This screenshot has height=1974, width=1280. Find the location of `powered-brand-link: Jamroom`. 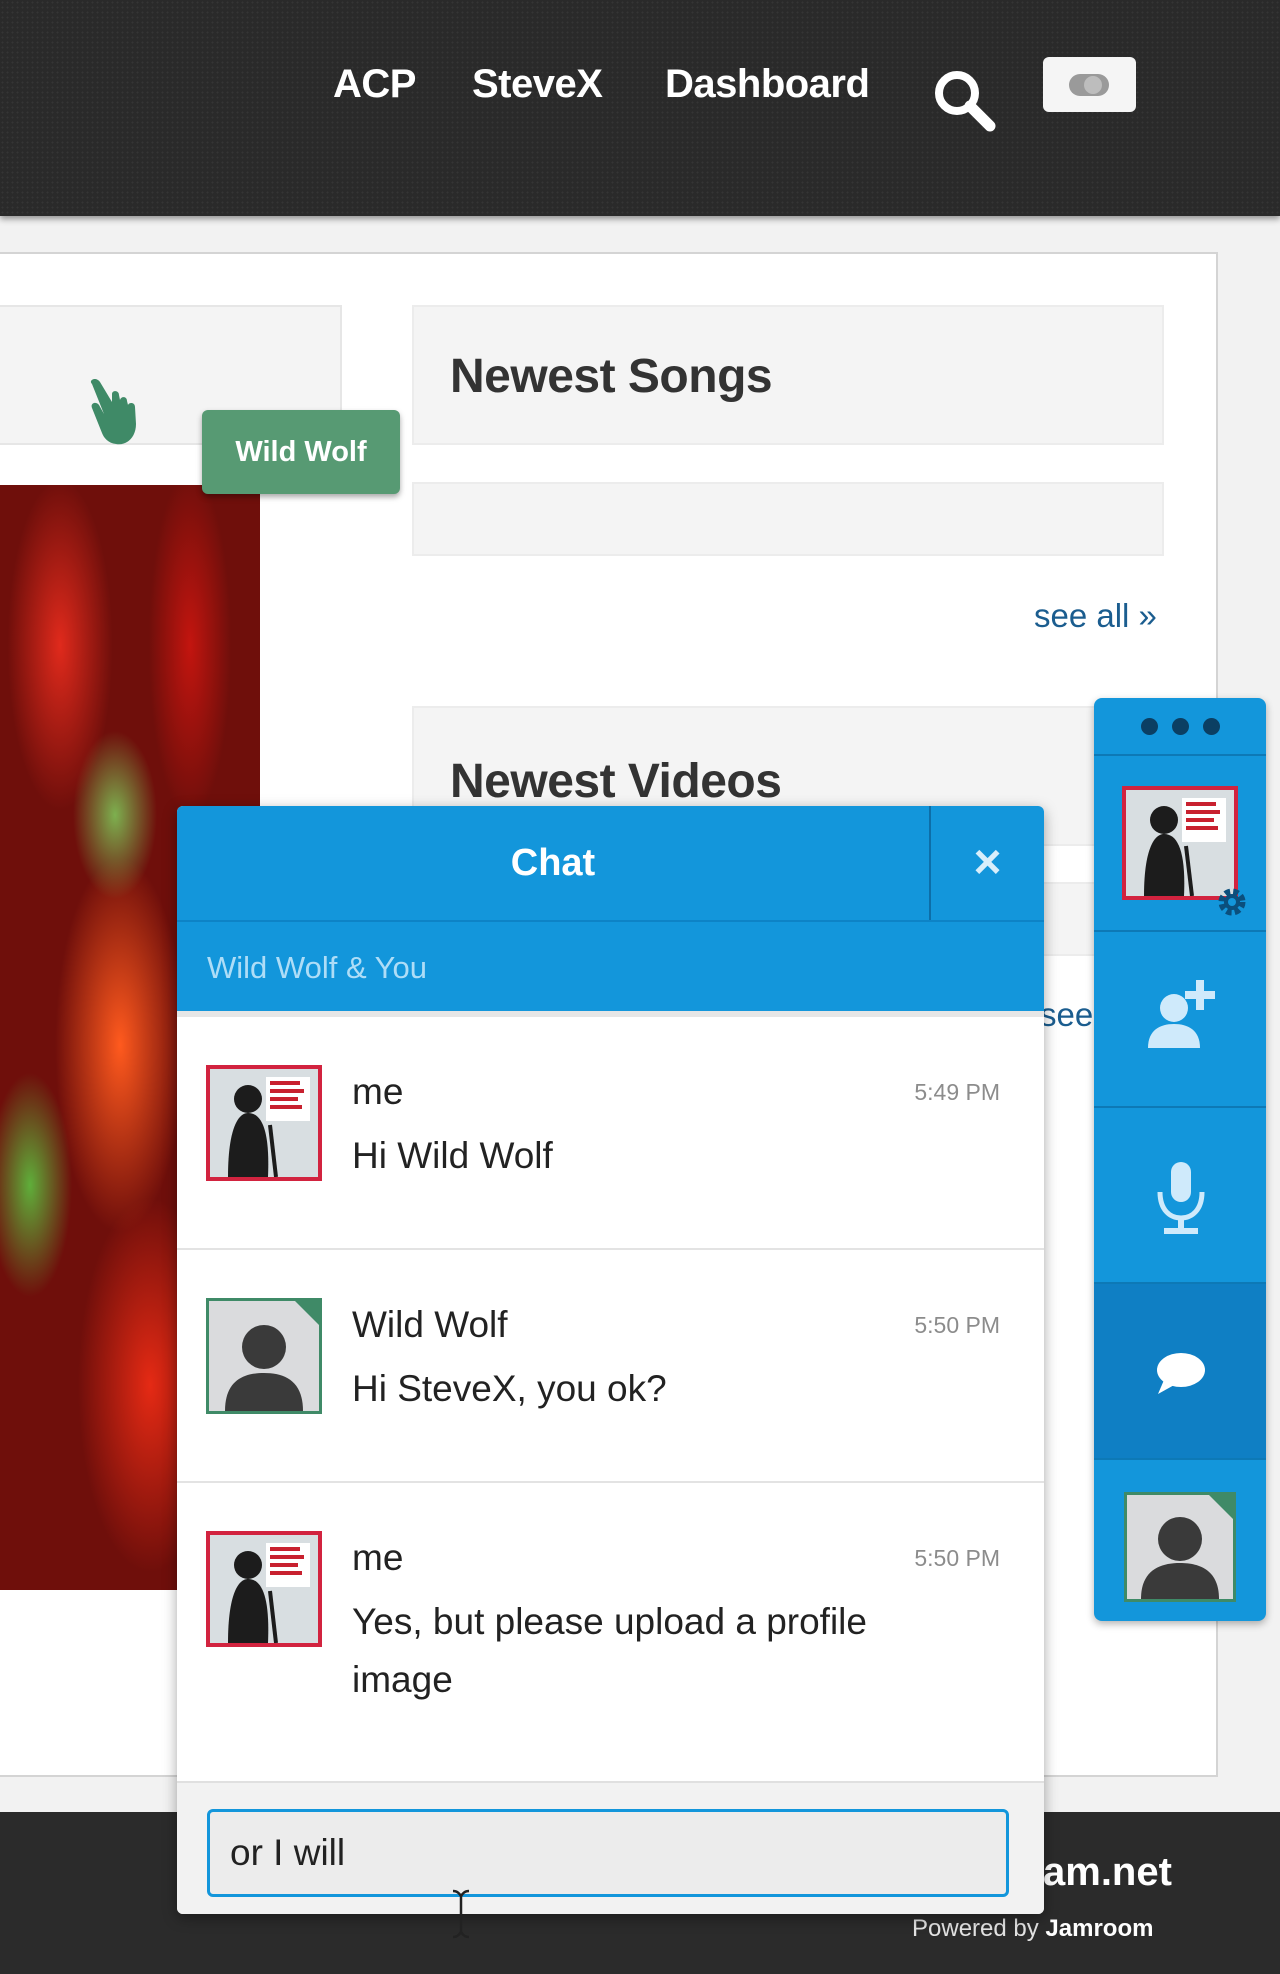

powered-brand-link: Jamroom is located at coordinates (1099, 1928).